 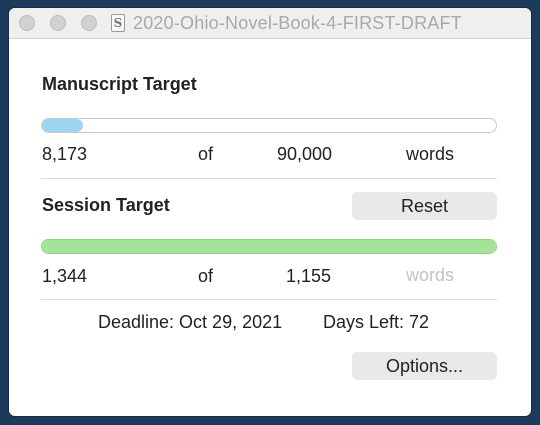 I want to click on minimize-window-button, so click(x=58, y=23).